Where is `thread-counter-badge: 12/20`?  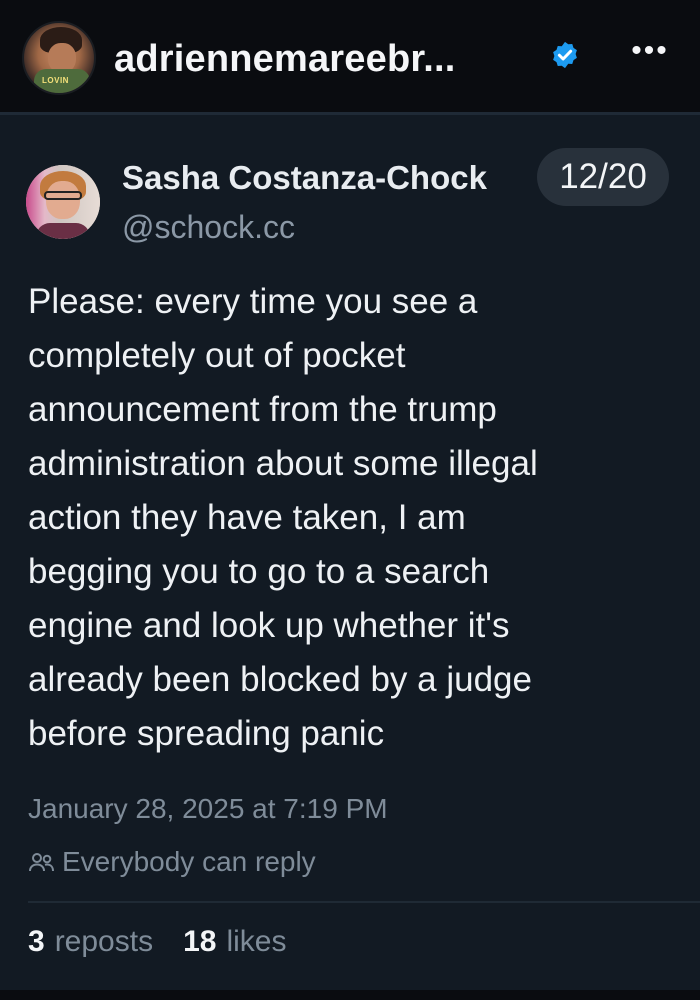
thread-counter-badge: 12/20 is located at coordinates (603, 177).